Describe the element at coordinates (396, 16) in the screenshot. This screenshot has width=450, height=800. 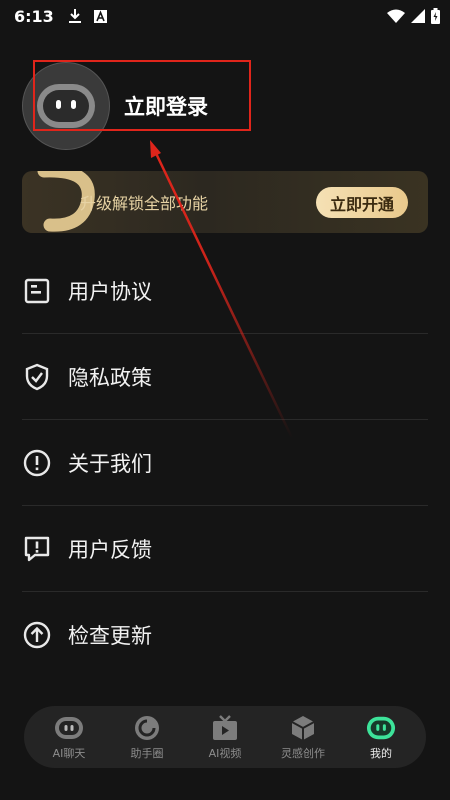
I see `wifi-icon` at that location.